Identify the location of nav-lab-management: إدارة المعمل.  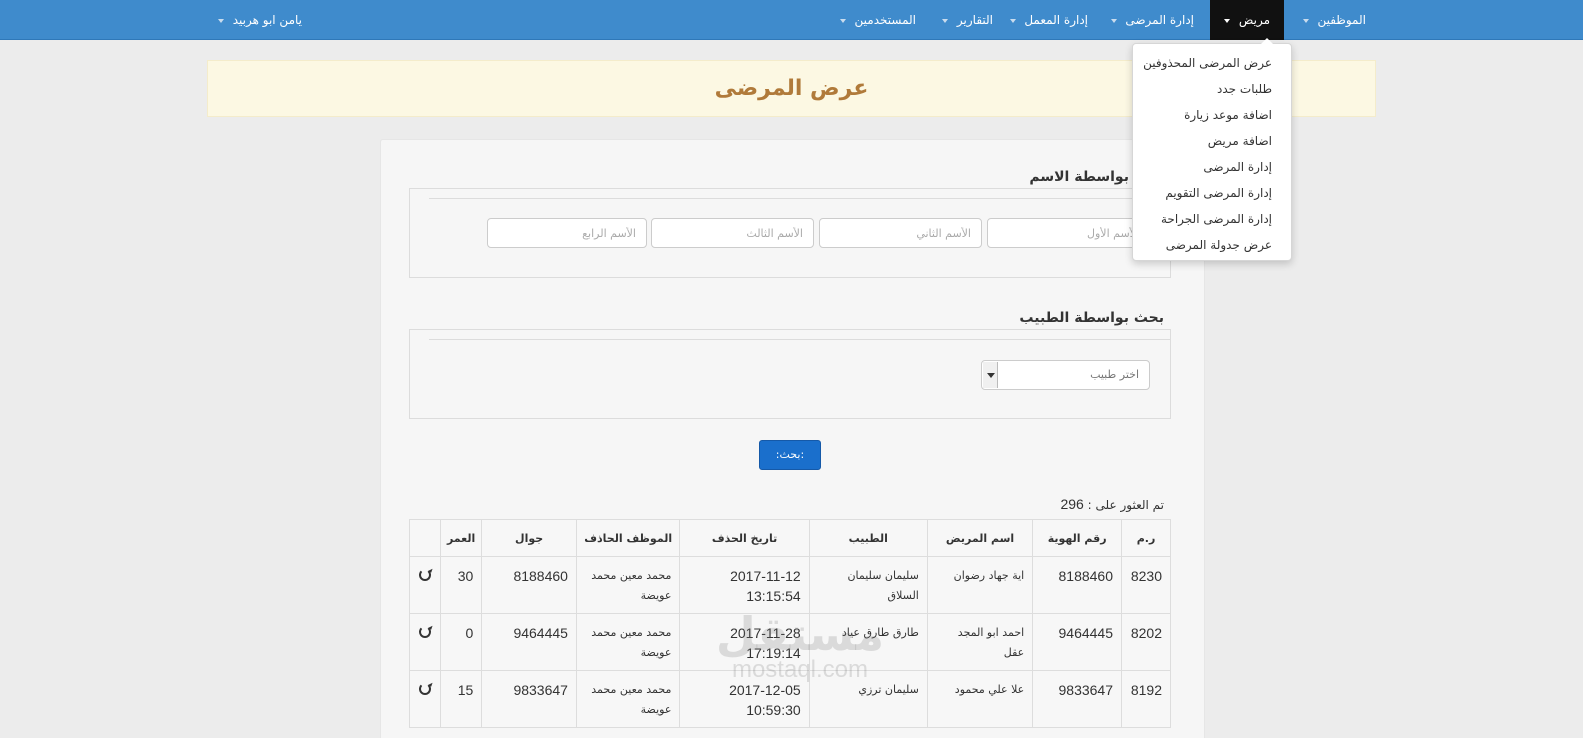
(1048, 20).